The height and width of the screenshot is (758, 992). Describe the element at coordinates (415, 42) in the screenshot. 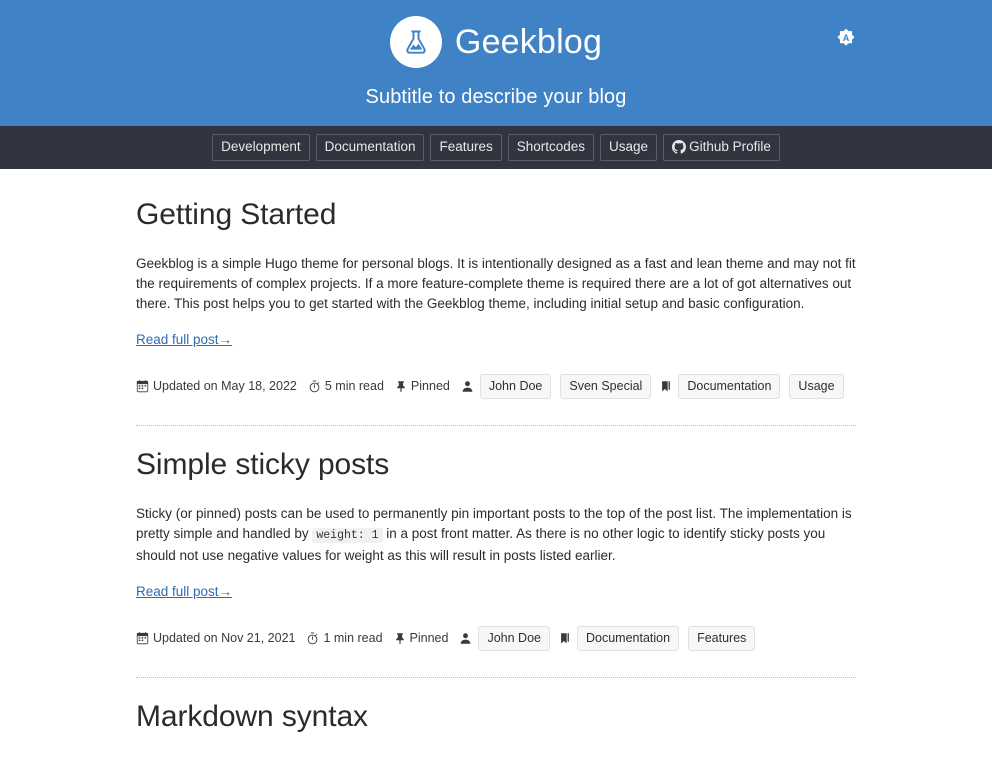

I see `flask-icon` at that location.